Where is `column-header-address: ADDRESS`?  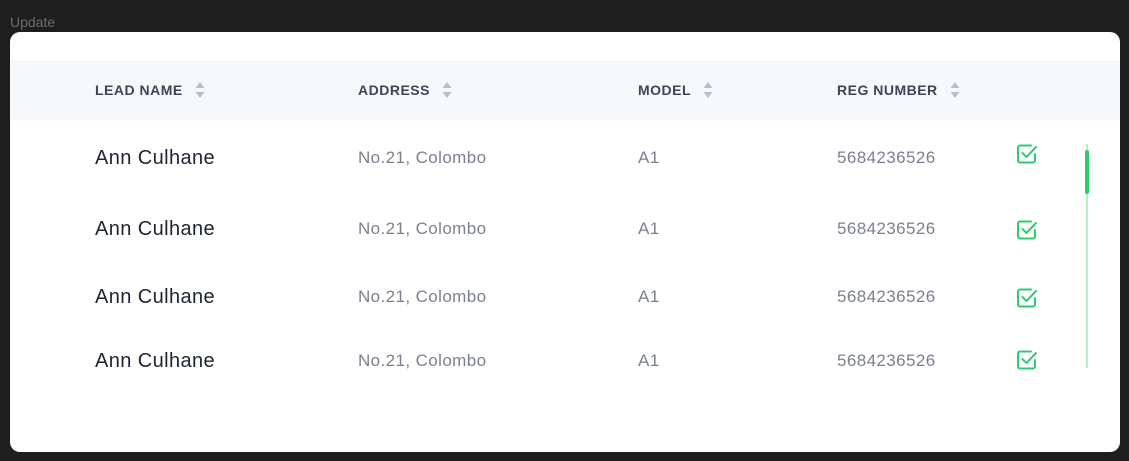
column-header-address: ADDRESS is located at coordinates (405, 90).